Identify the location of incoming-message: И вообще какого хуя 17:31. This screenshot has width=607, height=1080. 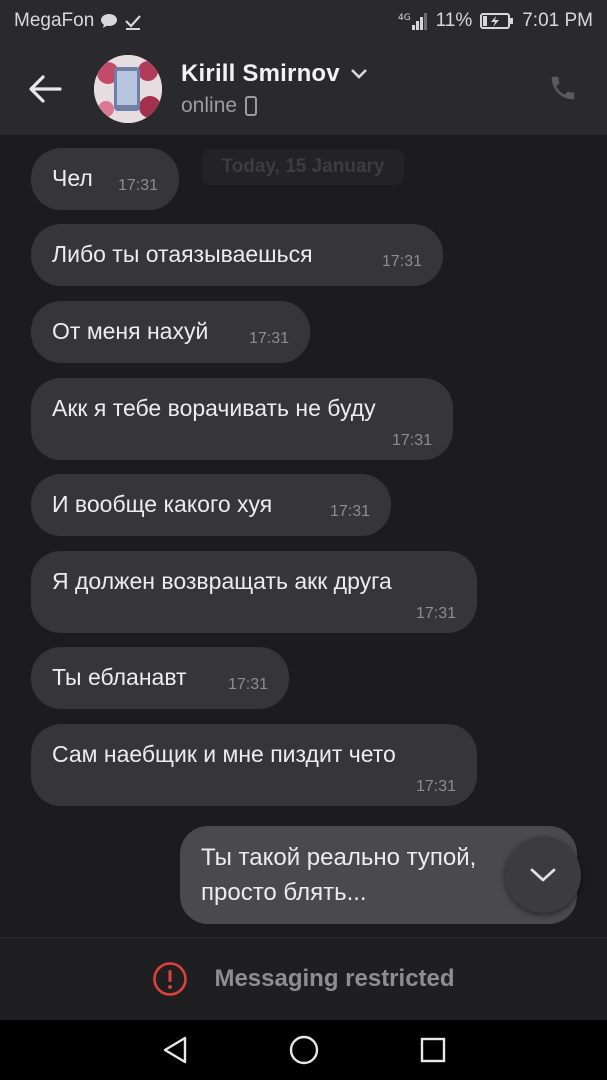
(211, 505).